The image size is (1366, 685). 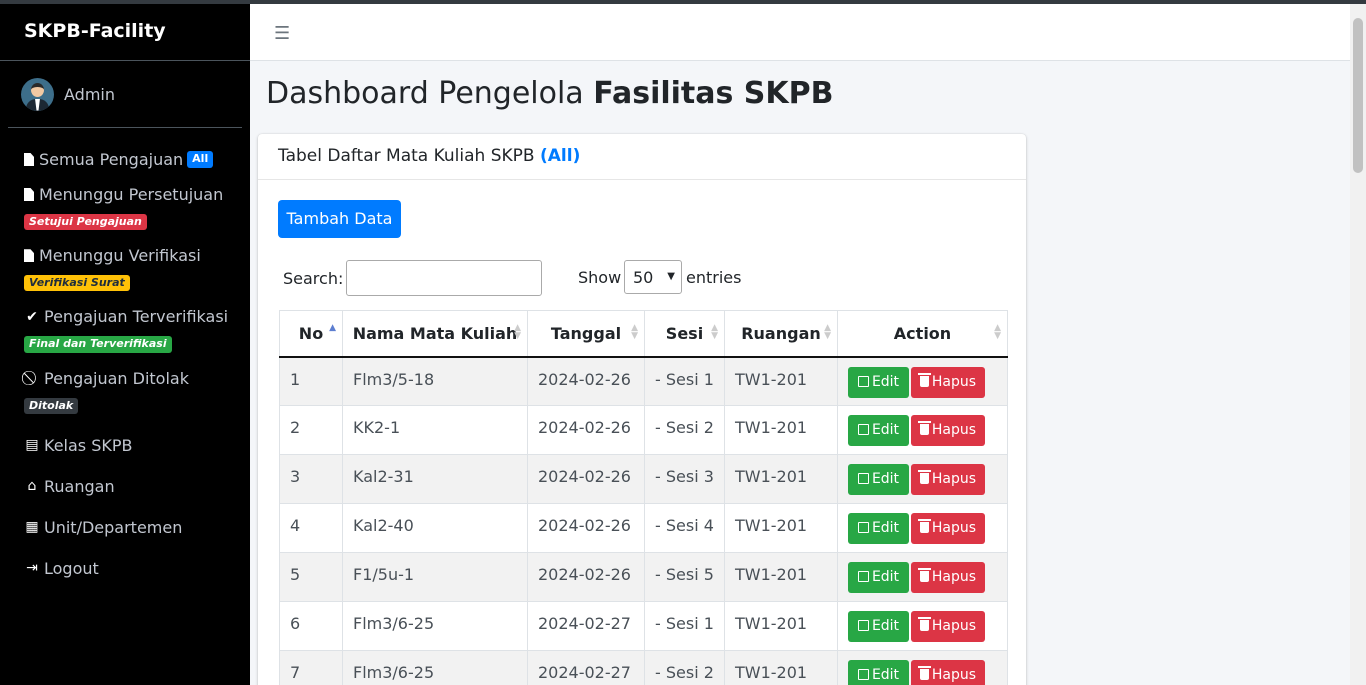 What do you see at coordinates (311, 334) in the screenshot?
I see `column-header-no: No ▲` at bounding box center [311, 334].